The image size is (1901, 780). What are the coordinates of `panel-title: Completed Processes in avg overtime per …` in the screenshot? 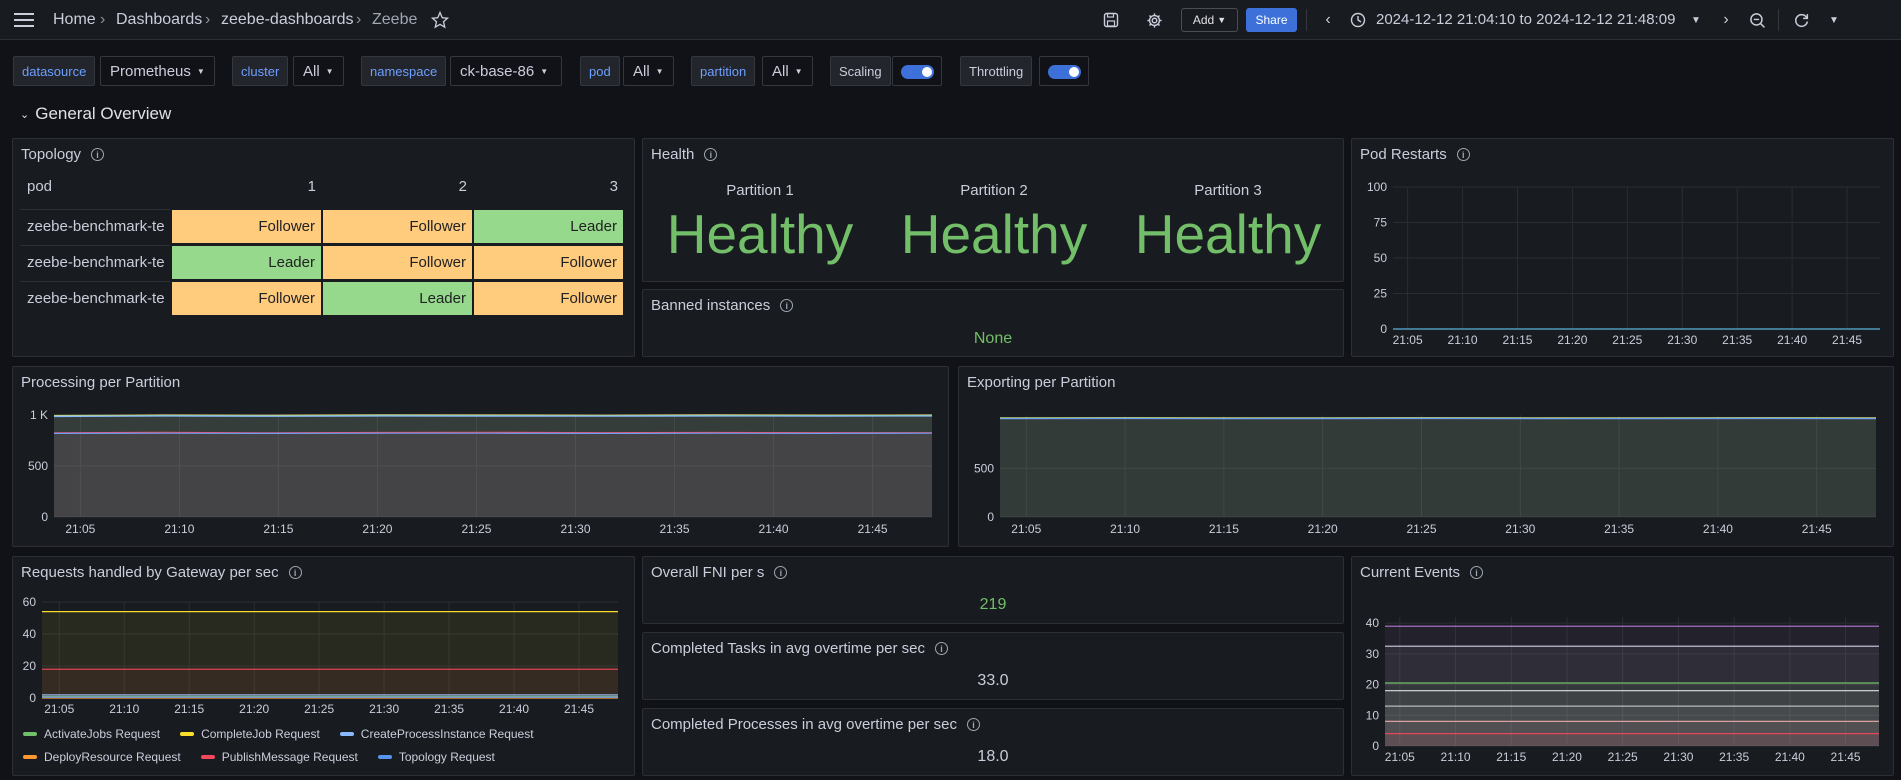 It's located at (815, 724).